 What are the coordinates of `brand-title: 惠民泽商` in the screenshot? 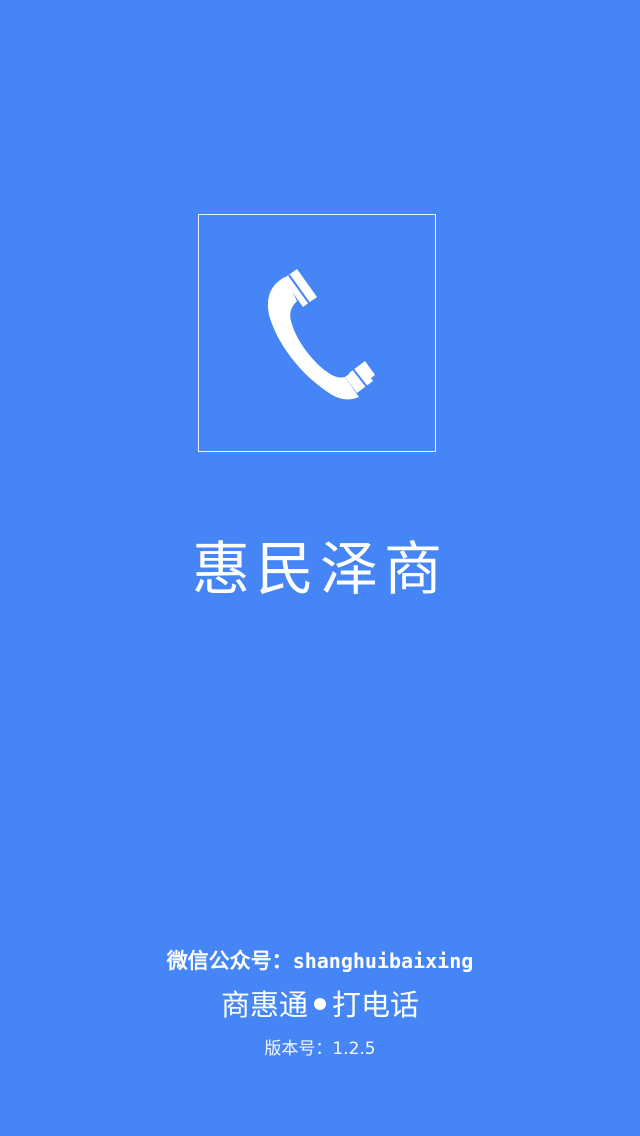 It's located at (319, 569).